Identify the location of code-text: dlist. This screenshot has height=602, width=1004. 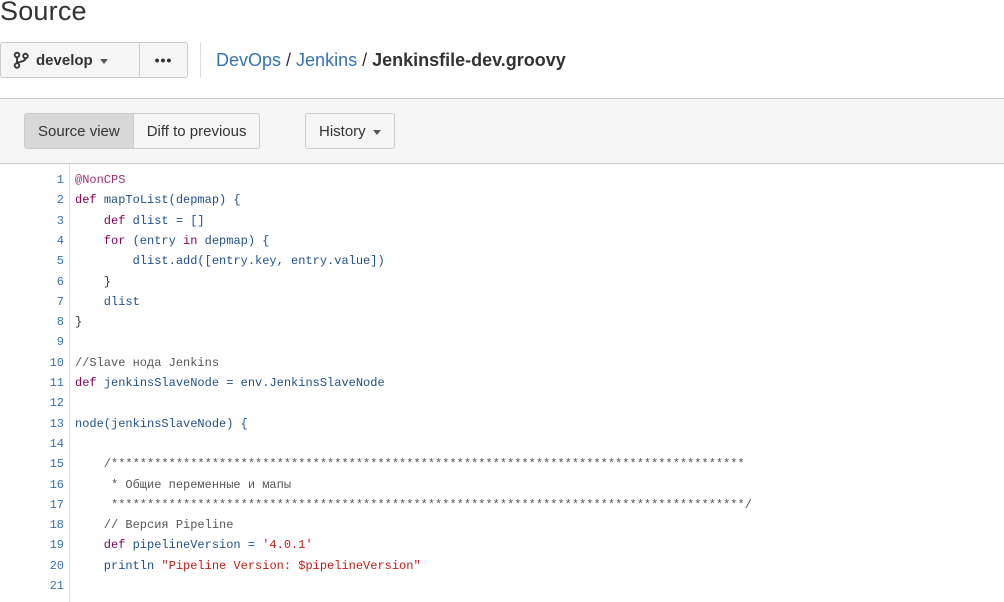
(107, 302).